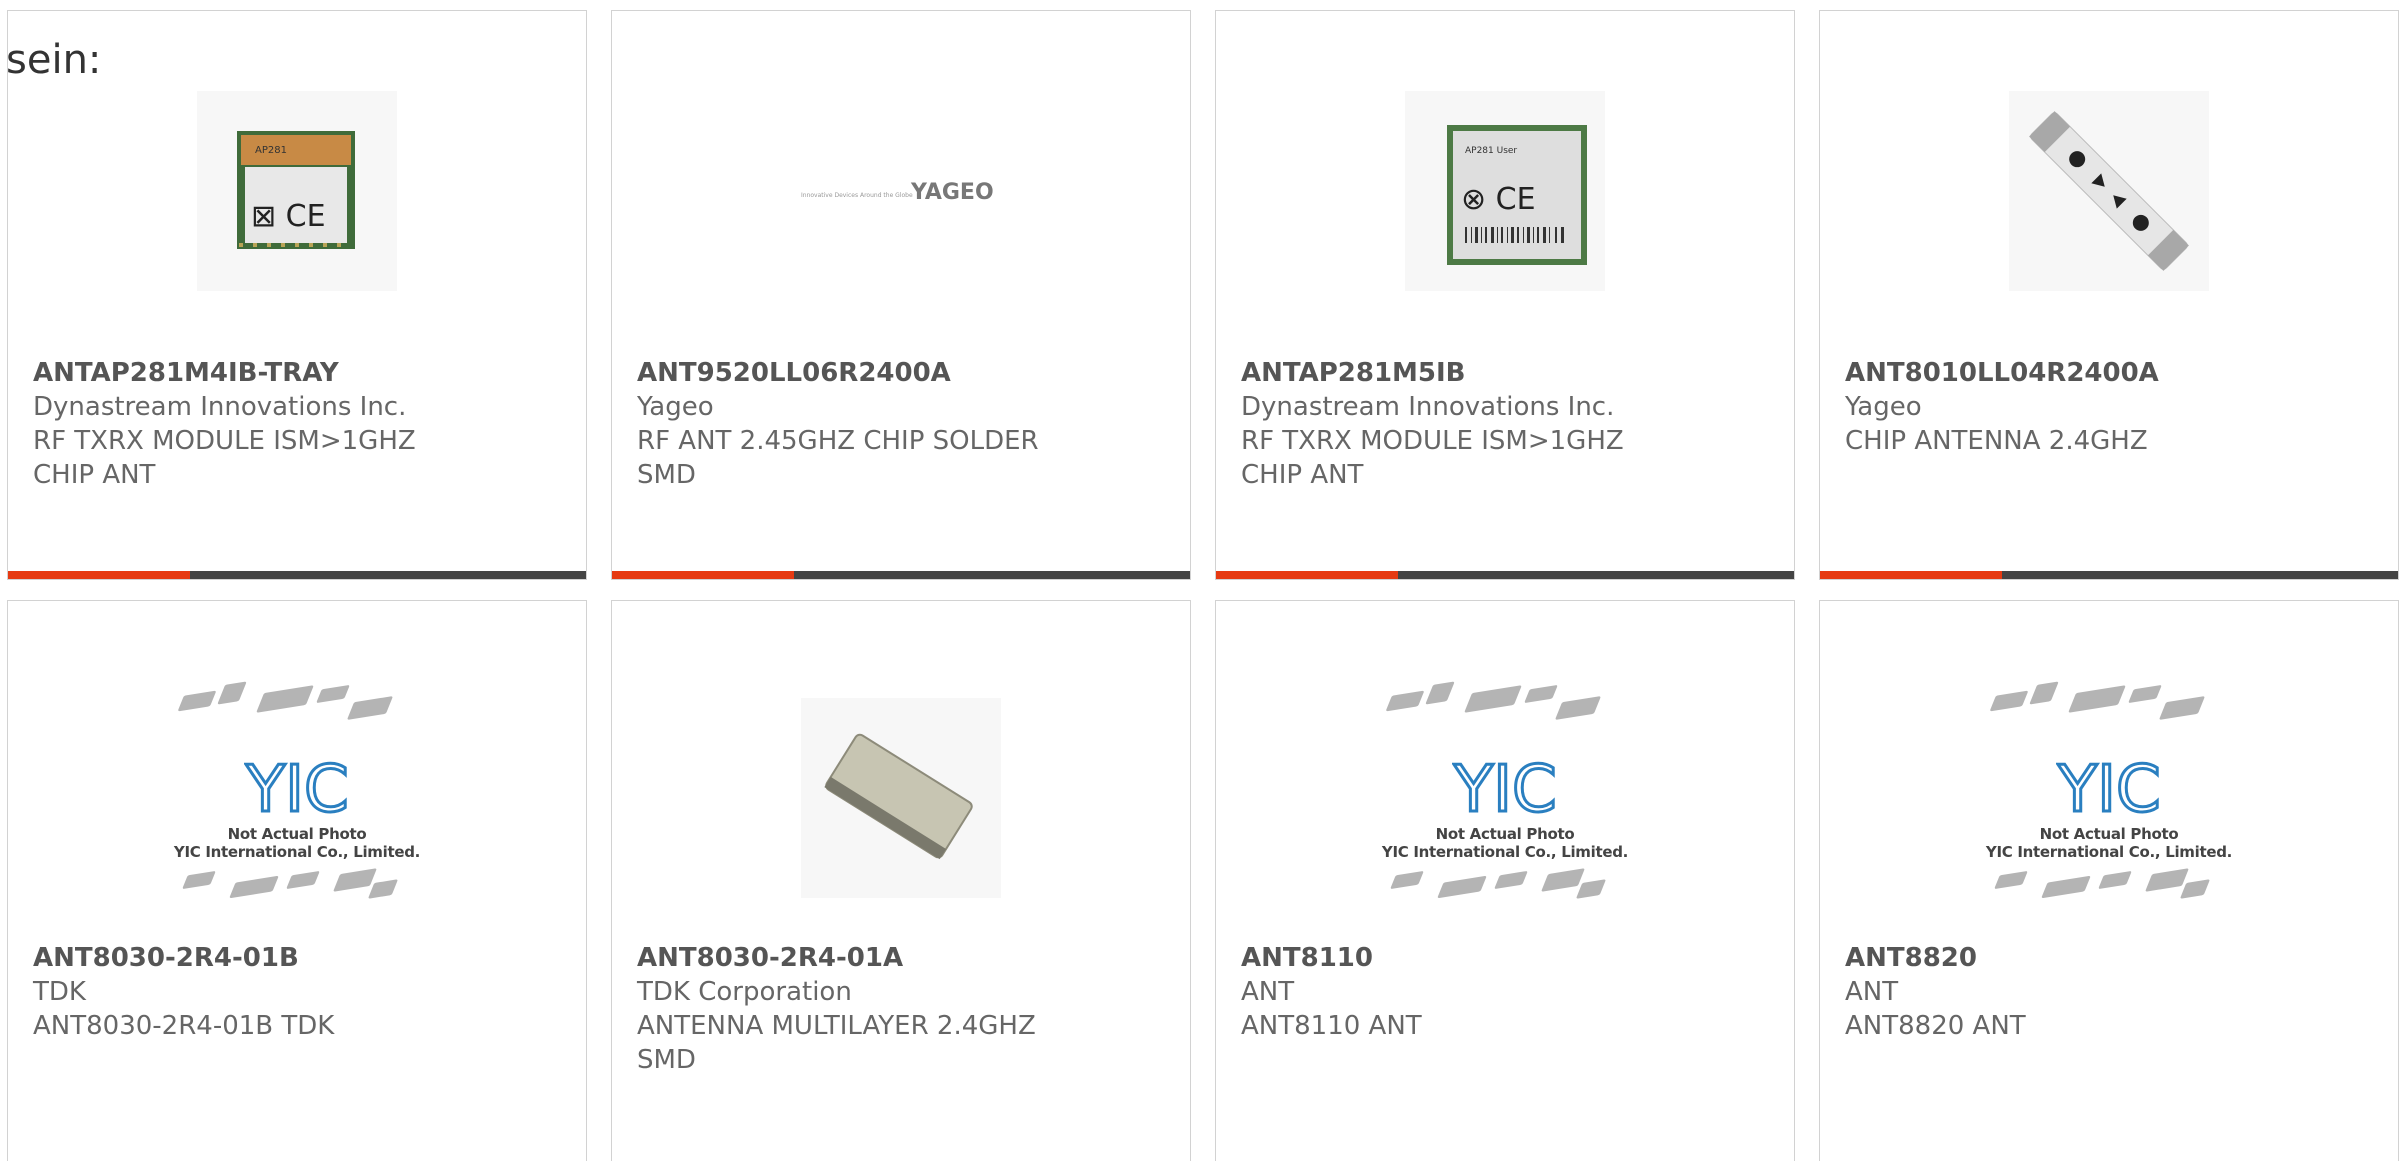  What do you see at coordinates (744, 992) in the screenshot?
I see `manufacturer: TDK Corporation` at bounding box center [744, 992].